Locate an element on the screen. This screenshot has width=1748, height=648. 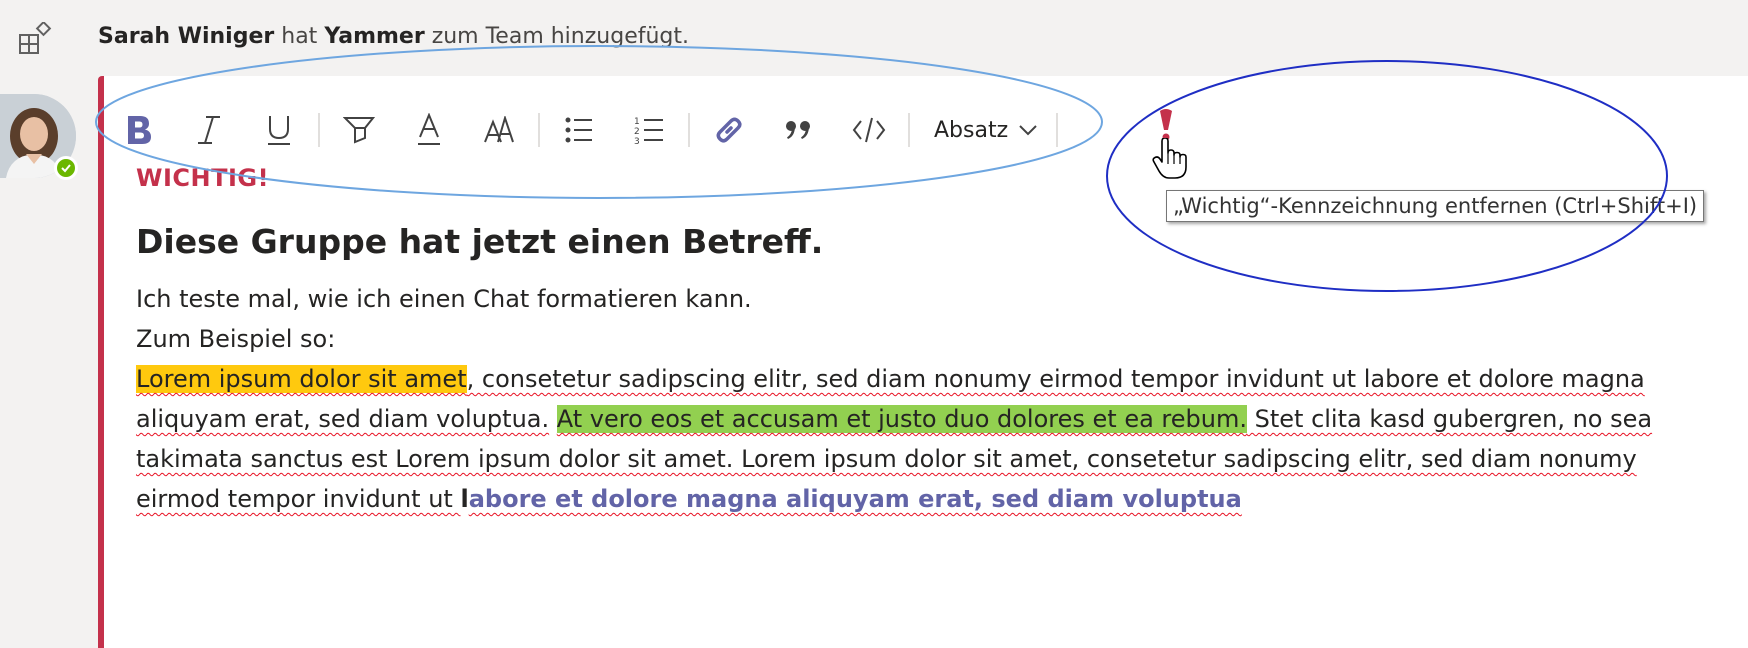
bold-icon is located at coordinates (139, 130).